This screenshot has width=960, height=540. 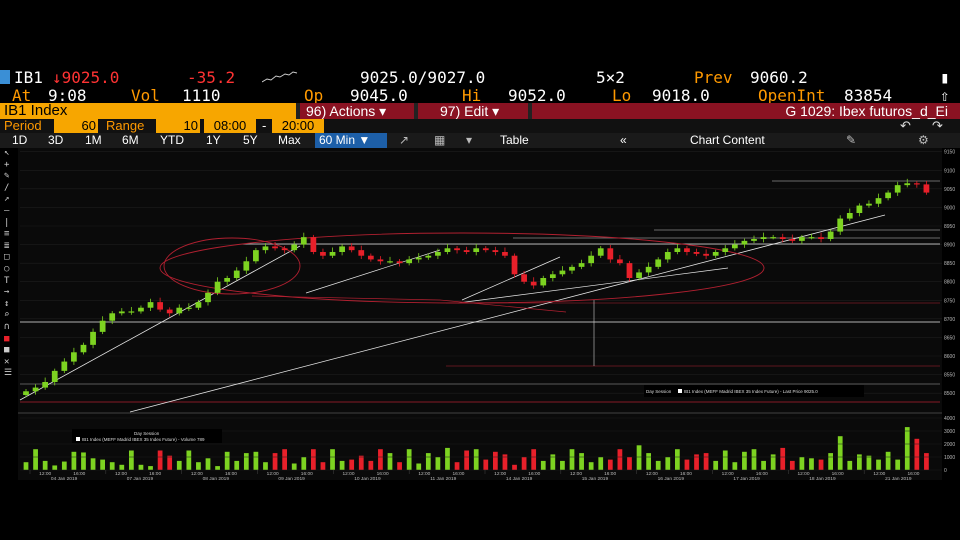 I want to click on tab-5y: 5Y, so click(x=250, y=140).